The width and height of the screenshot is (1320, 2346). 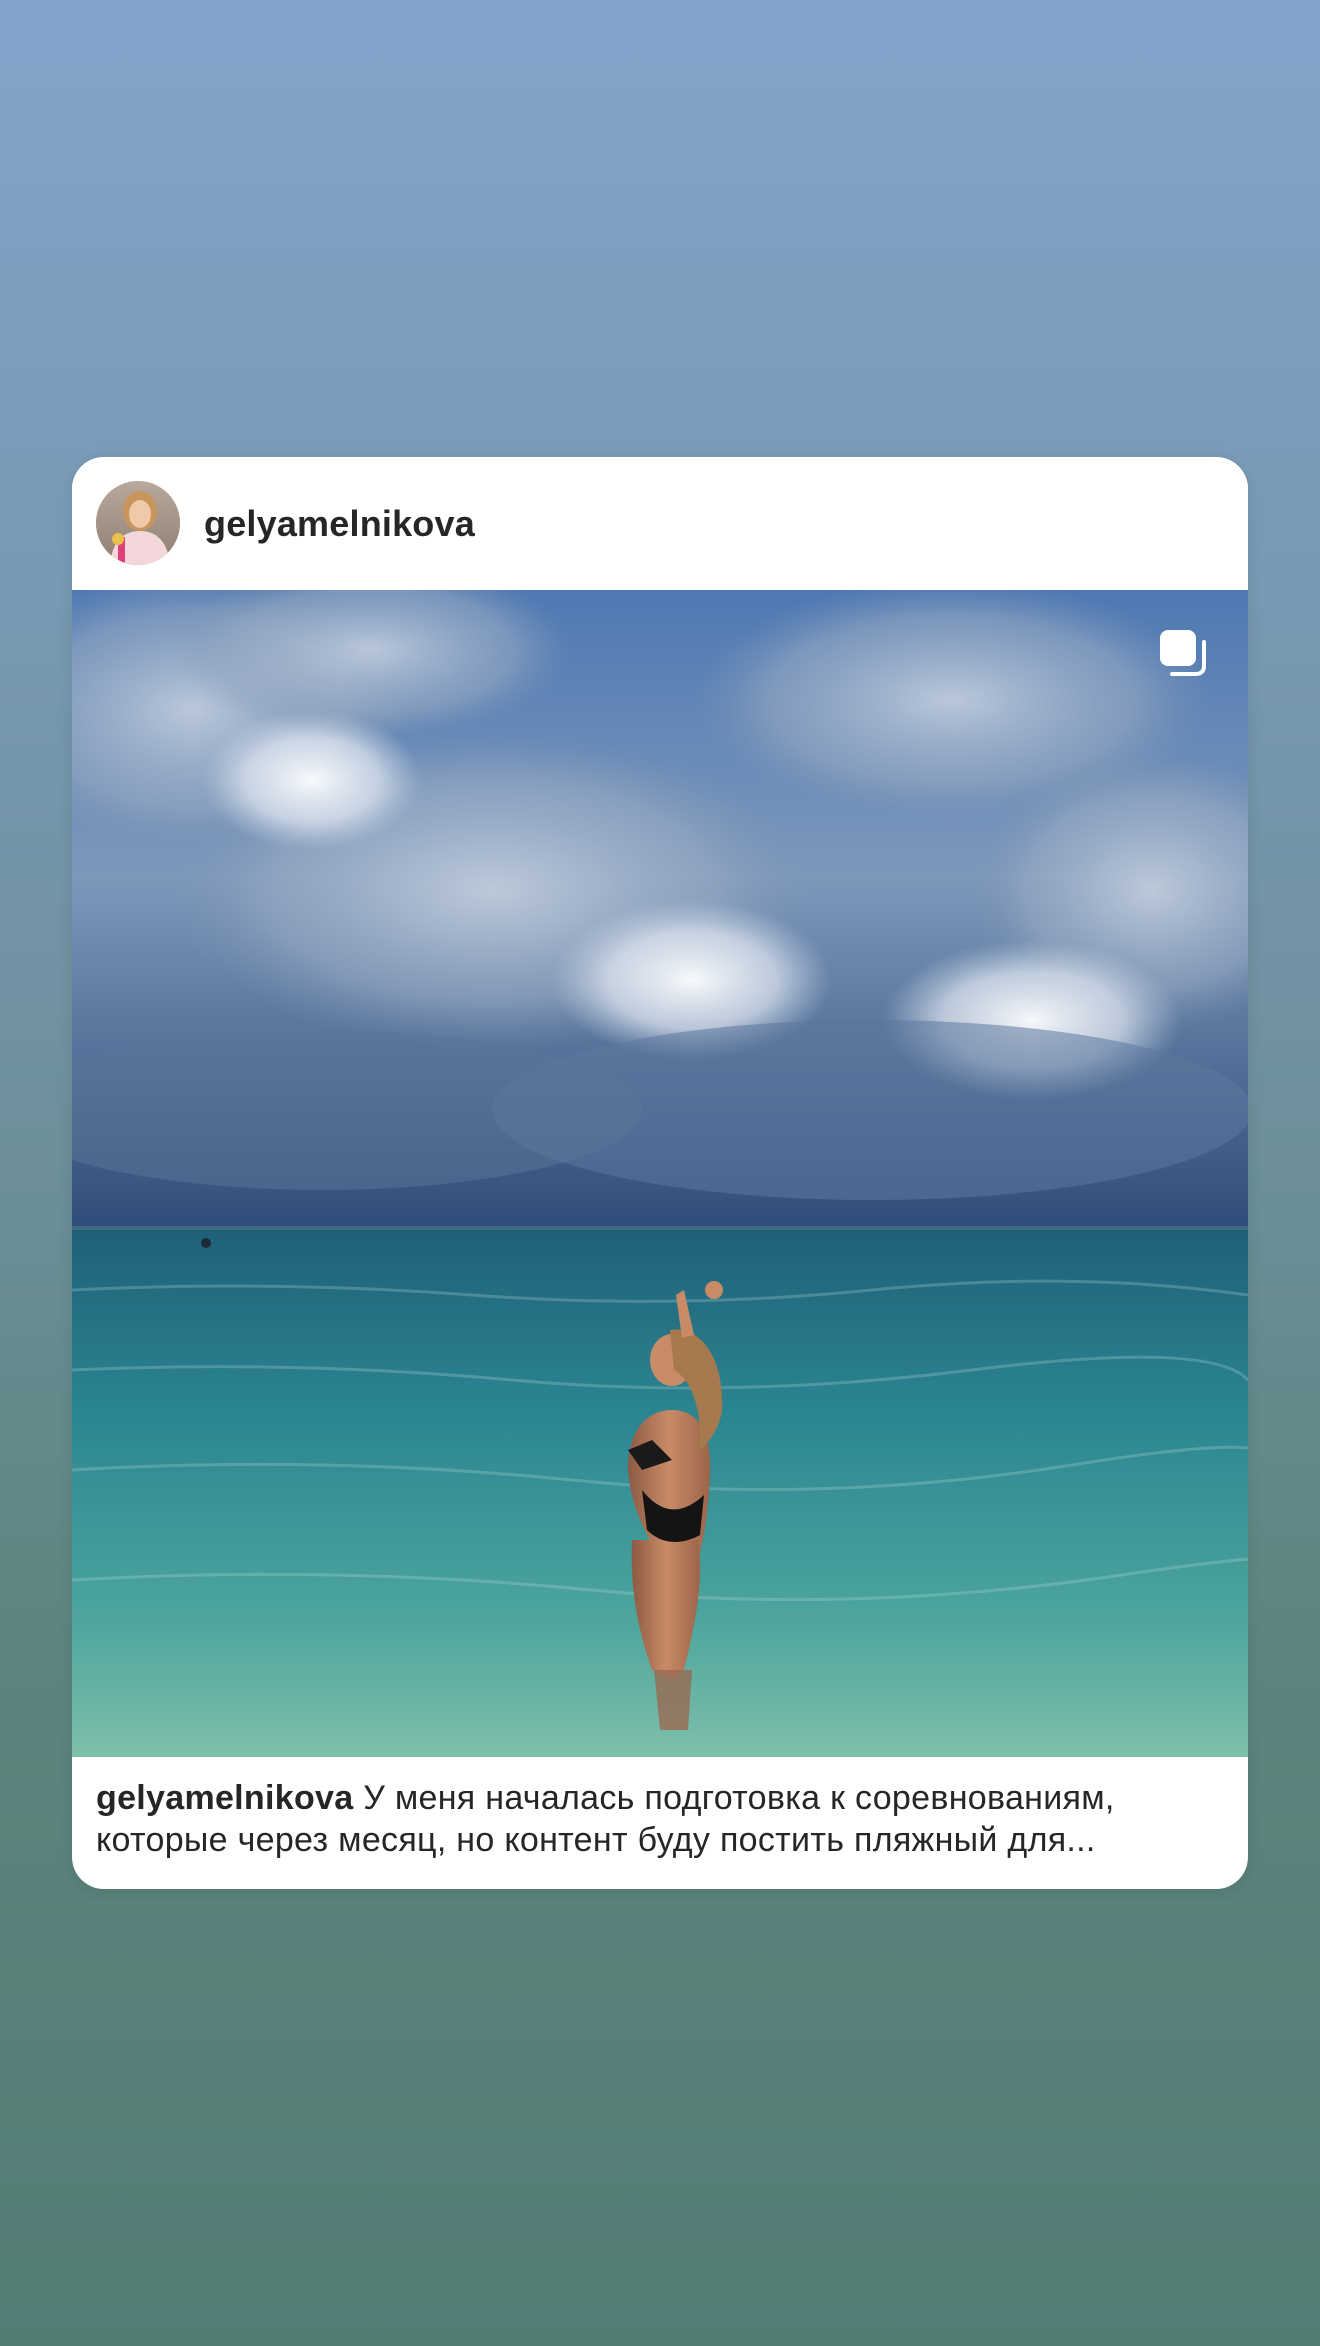 What do you see at coordinates (1183, 653) in the screenshot?
I see `carousel-multiple-icon` at bounding box center [1183, 653].